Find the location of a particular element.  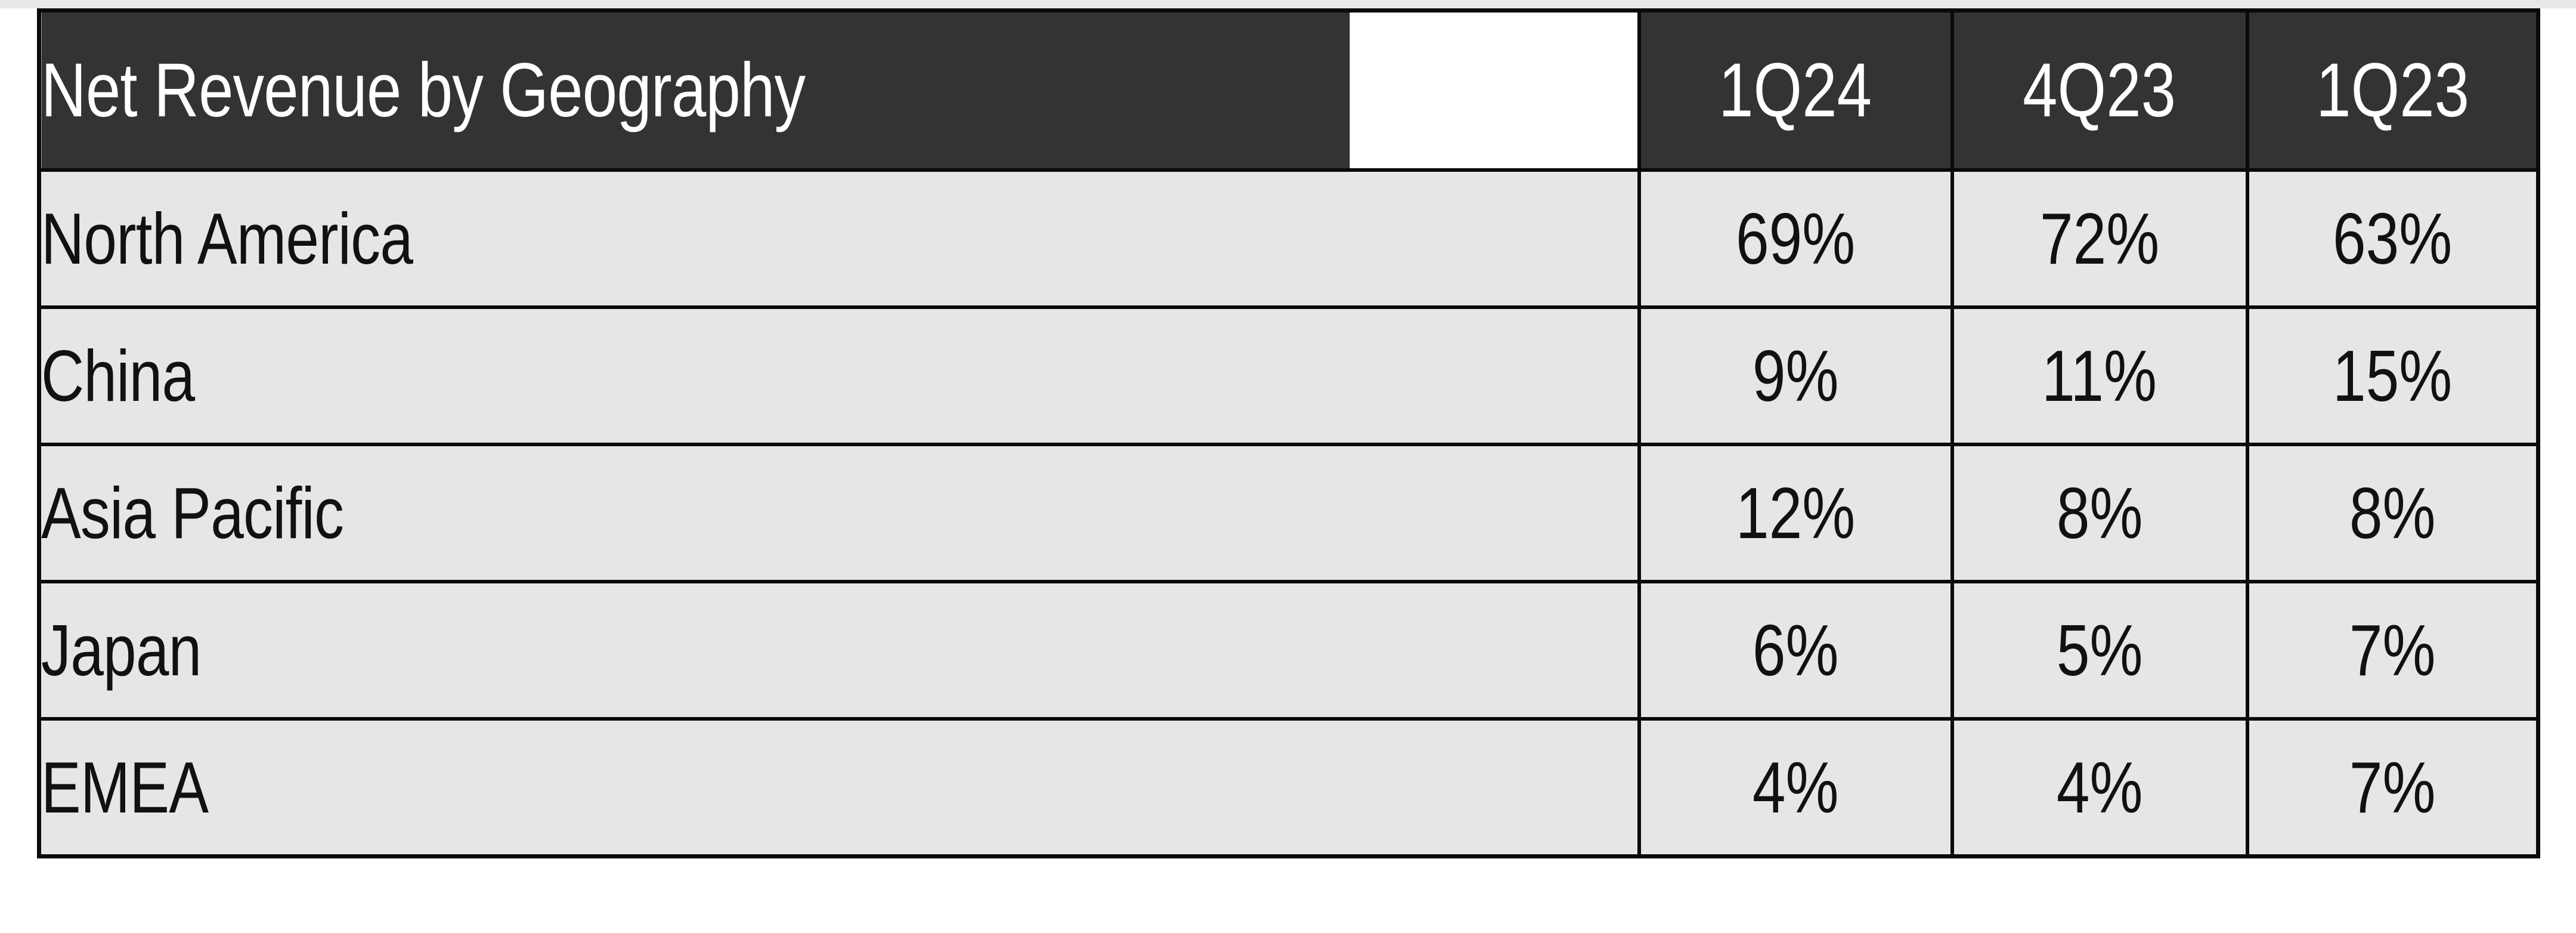

cell-north-america-4q23: 72% is located at coordinates (2099, 238).